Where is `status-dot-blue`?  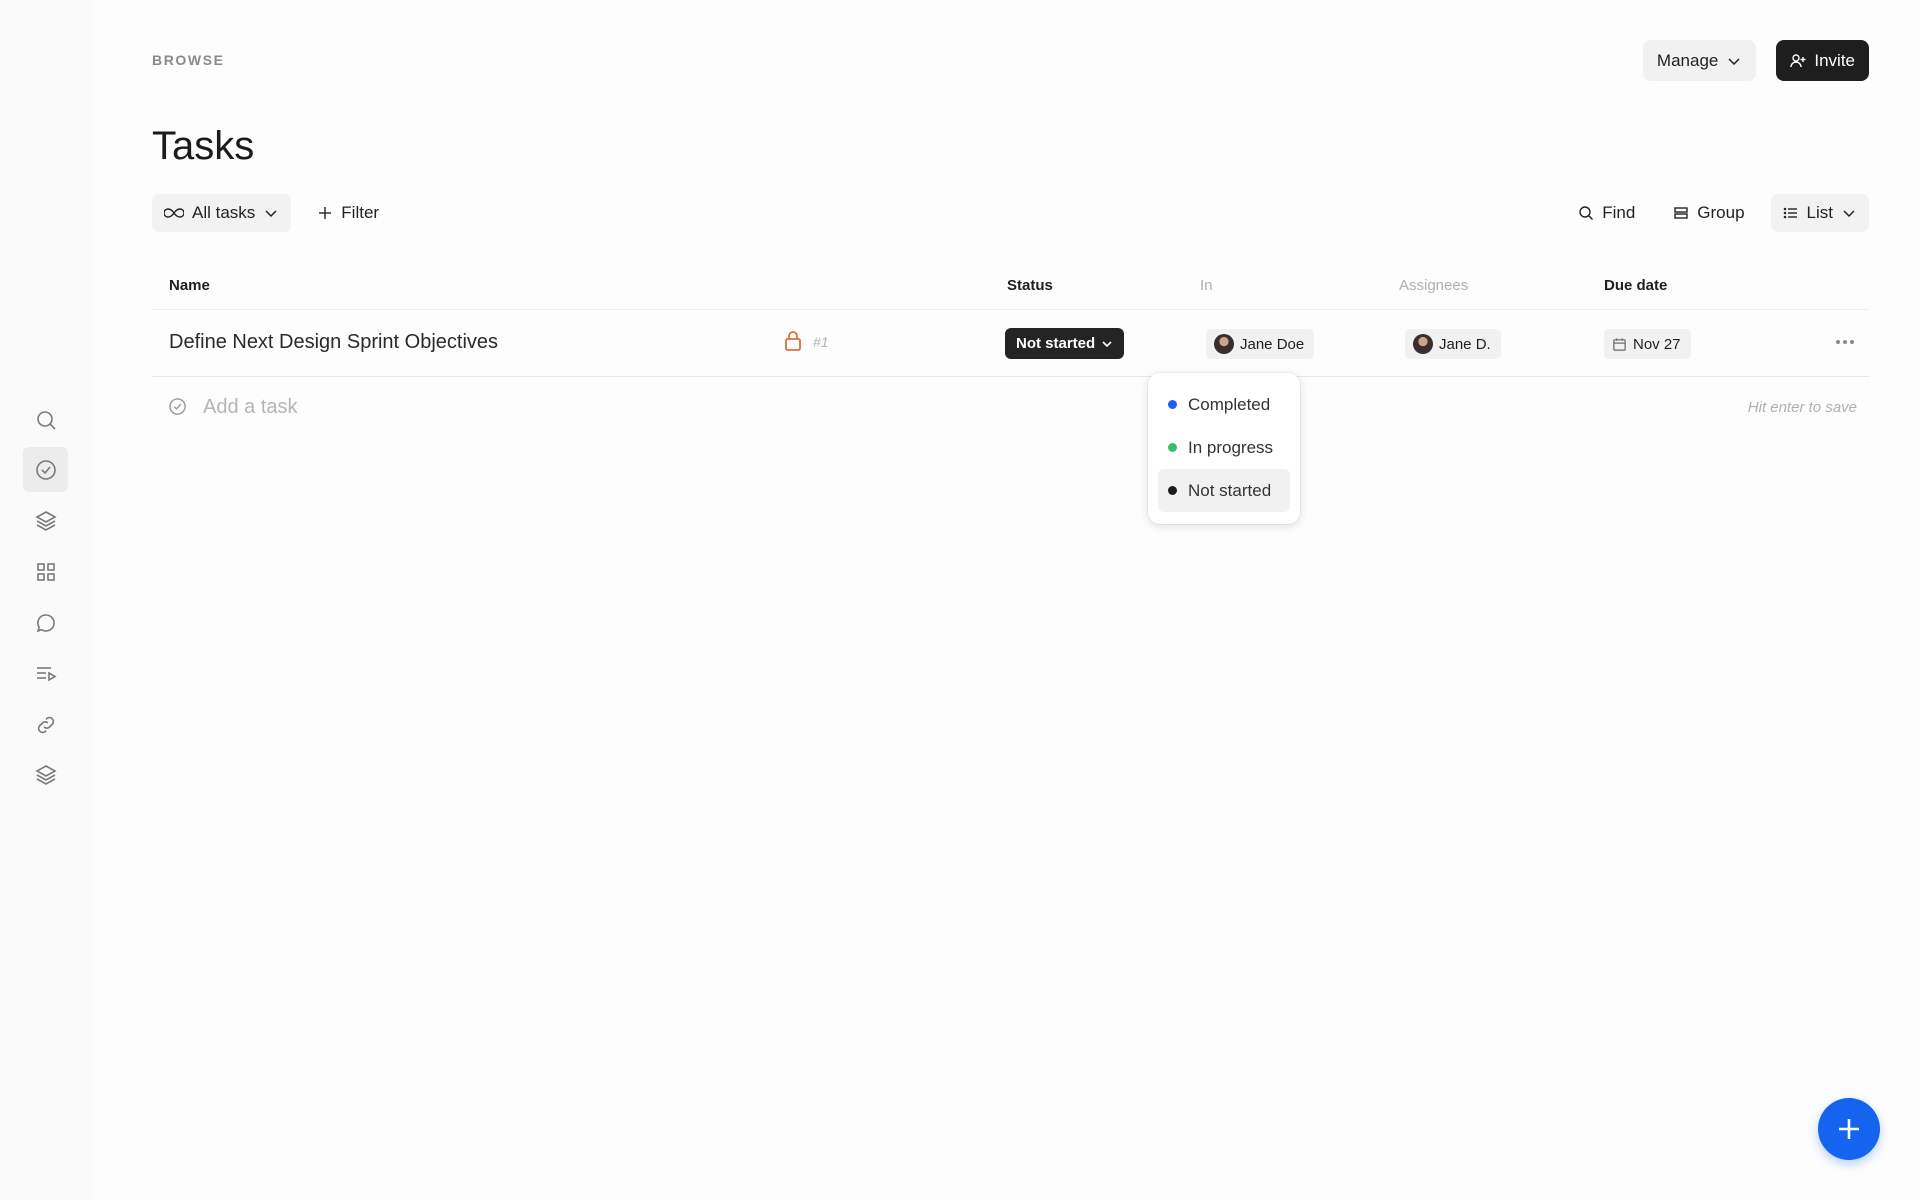
status-dot-blue is located at coordinates (1172, 404).